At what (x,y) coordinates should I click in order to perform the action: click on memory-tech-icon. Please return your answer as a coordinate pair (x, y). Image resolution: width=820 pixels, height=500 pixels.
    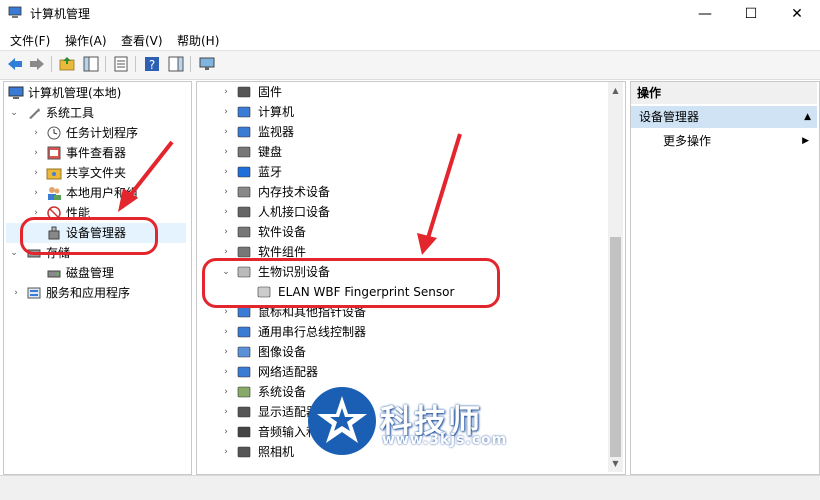
    Looking at the image, I should click on (244, 192).